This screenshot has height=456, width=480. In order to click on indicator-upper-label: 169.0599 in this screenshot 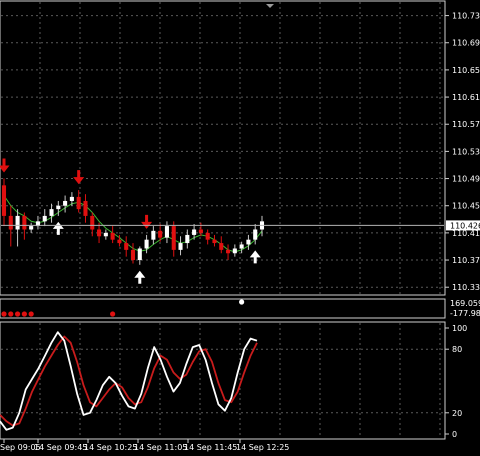, I will do `click(465, 303)`.